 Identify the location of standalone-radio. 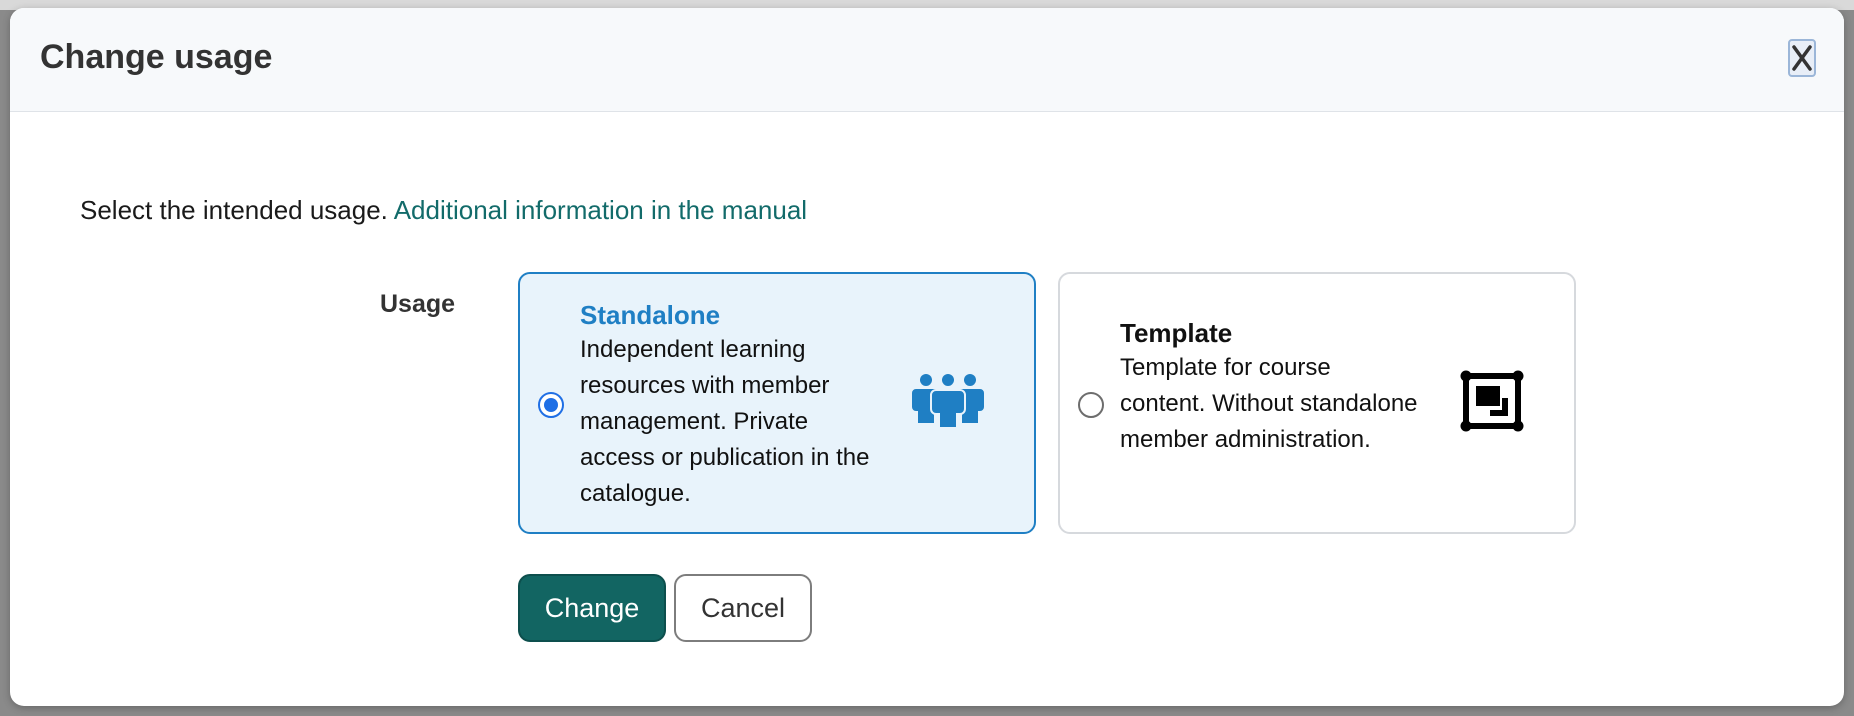
(551, 405).